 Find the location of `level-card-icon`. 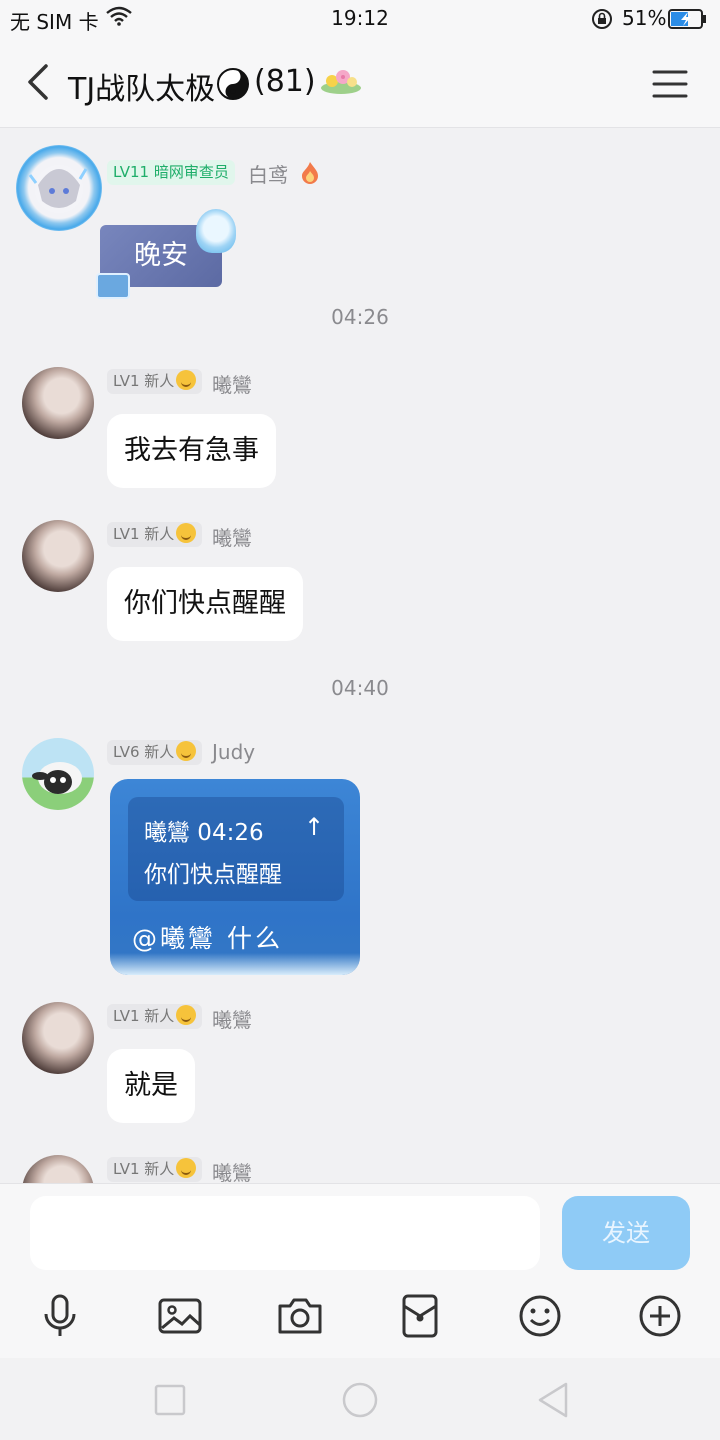

level-card-icon is located at coordinates (113, 286).